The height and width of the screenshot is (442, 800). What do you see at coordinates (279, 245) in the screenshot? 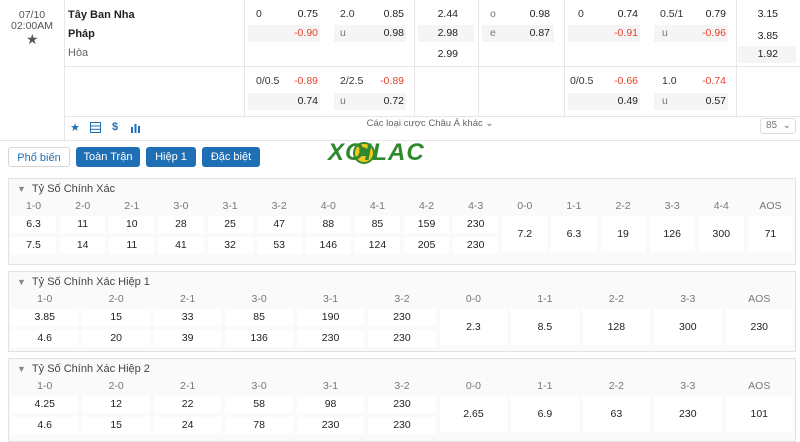
I see `score-odd-cell: 53` at bounding box center [279, 245].